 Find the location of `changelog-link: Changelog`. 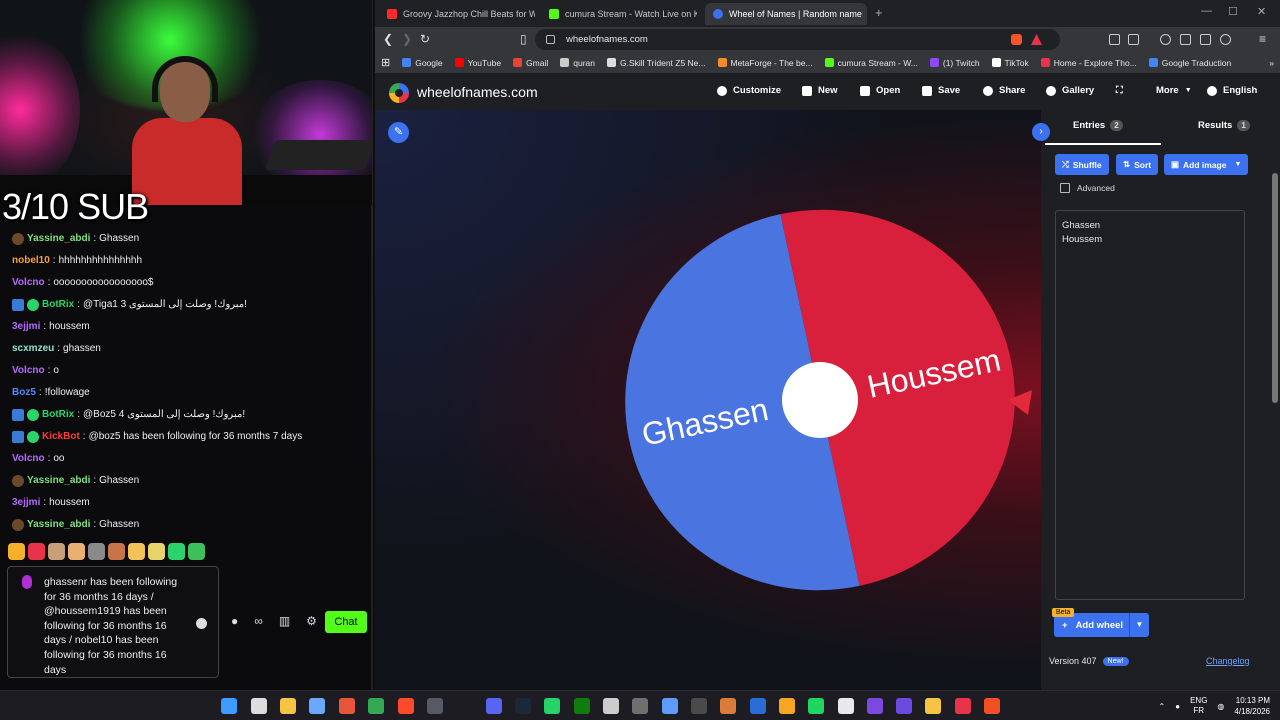

changelog-link: Changelog is located at coordinates (1228, 661).